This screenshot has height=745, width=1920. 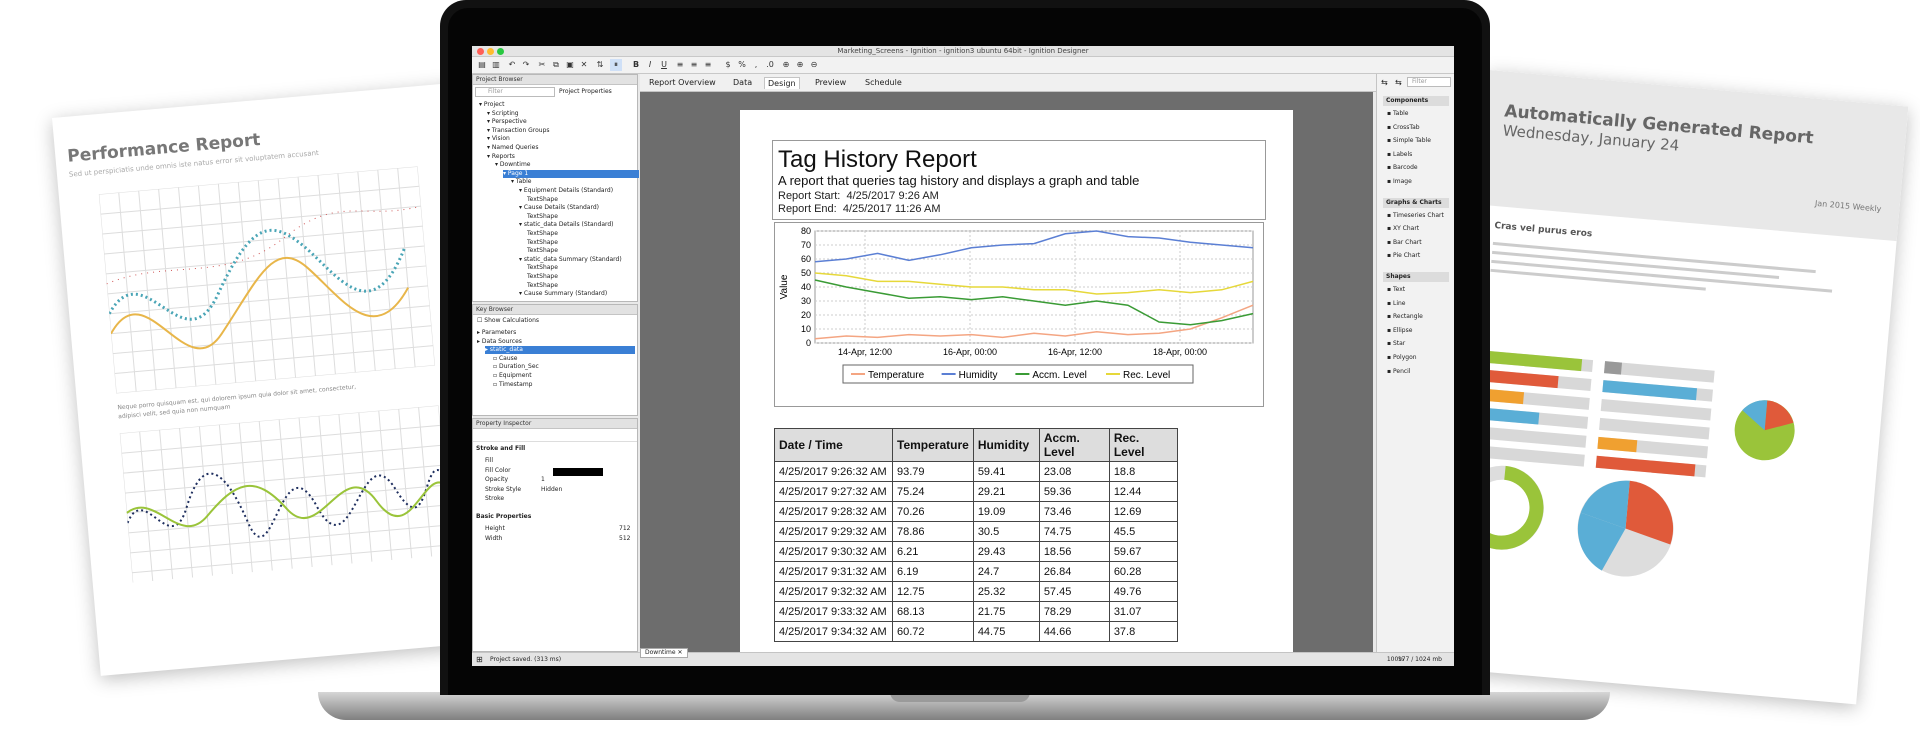 What do you see at coordinates (742, 65) in the screenshot?
I see `percent-icon: %` at bounding box center [742, 65].